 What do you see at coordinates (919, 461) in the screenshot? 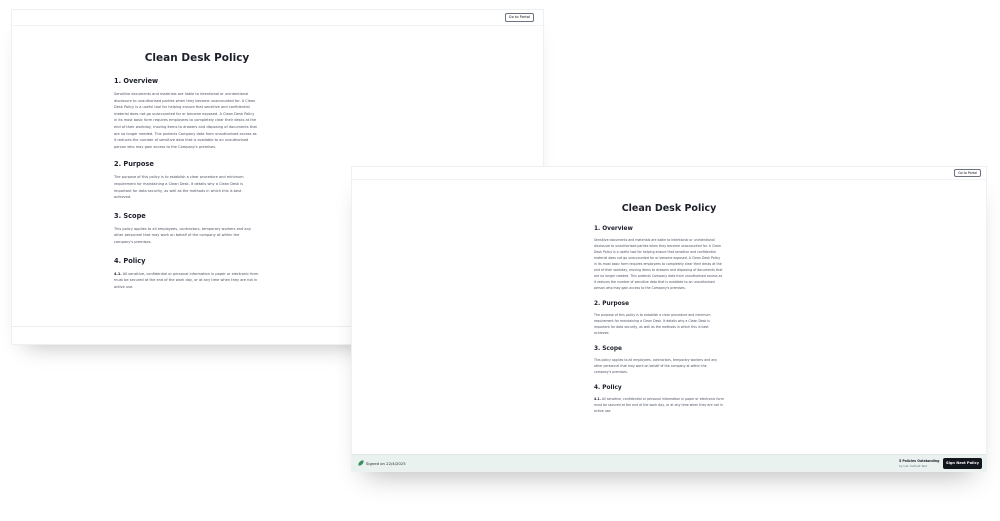
I see `outstanding-count: 5 Policies Outstanding` at bounding box center [919, 461].